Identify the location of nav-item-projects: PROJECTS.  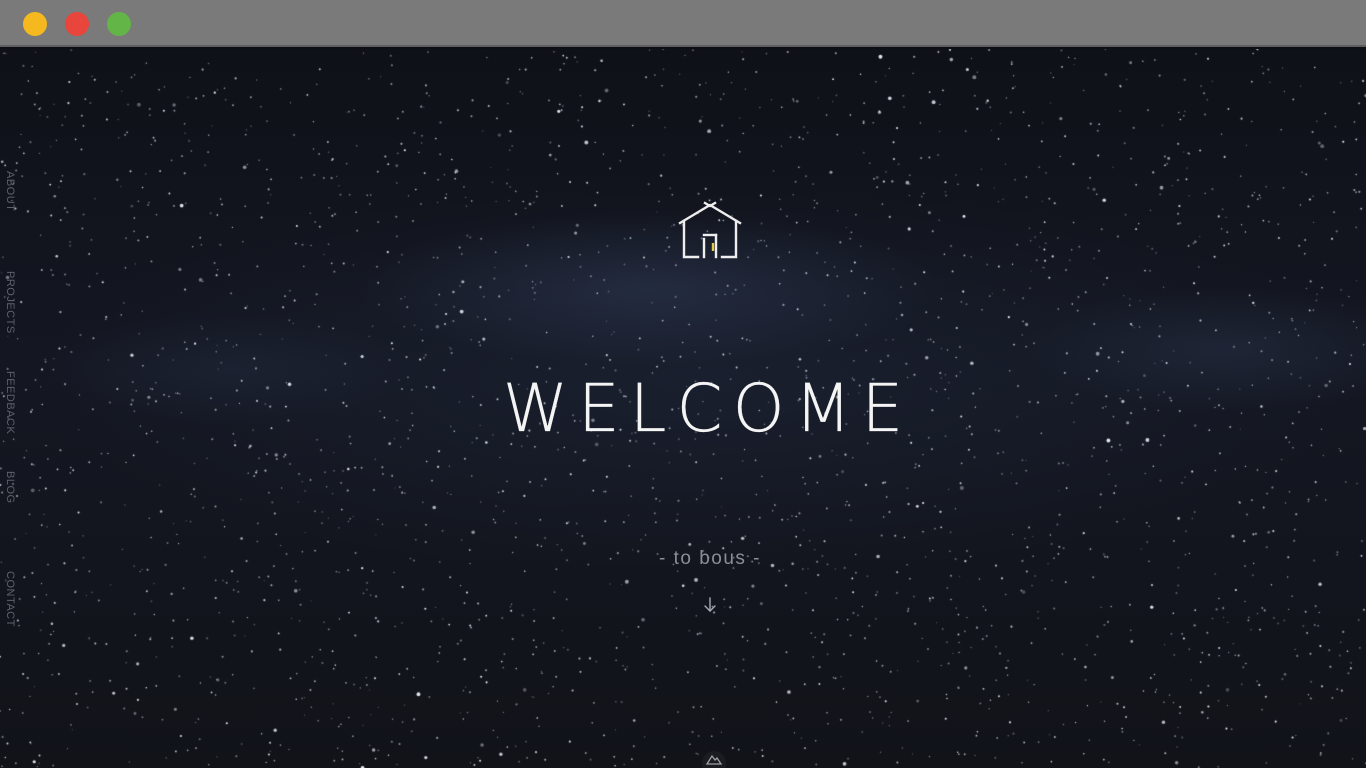
(10, 302).